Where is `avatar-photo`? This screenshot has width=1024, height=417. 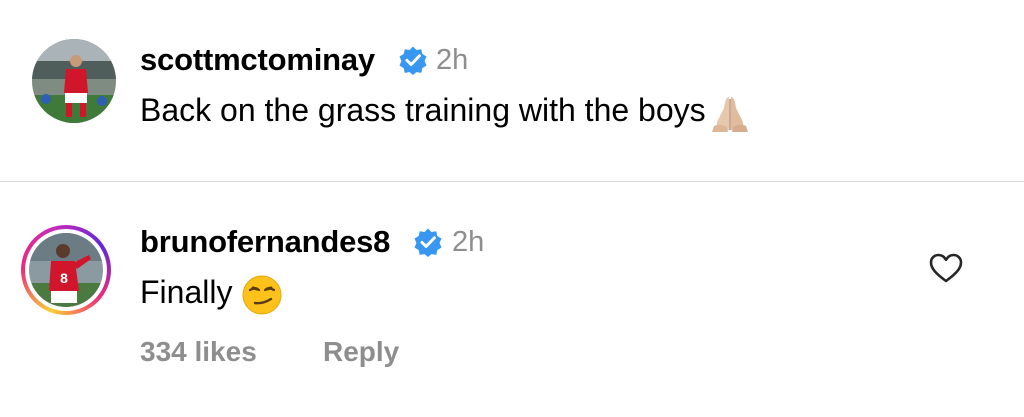 avatar-photo is located at coordinates (74, 81).